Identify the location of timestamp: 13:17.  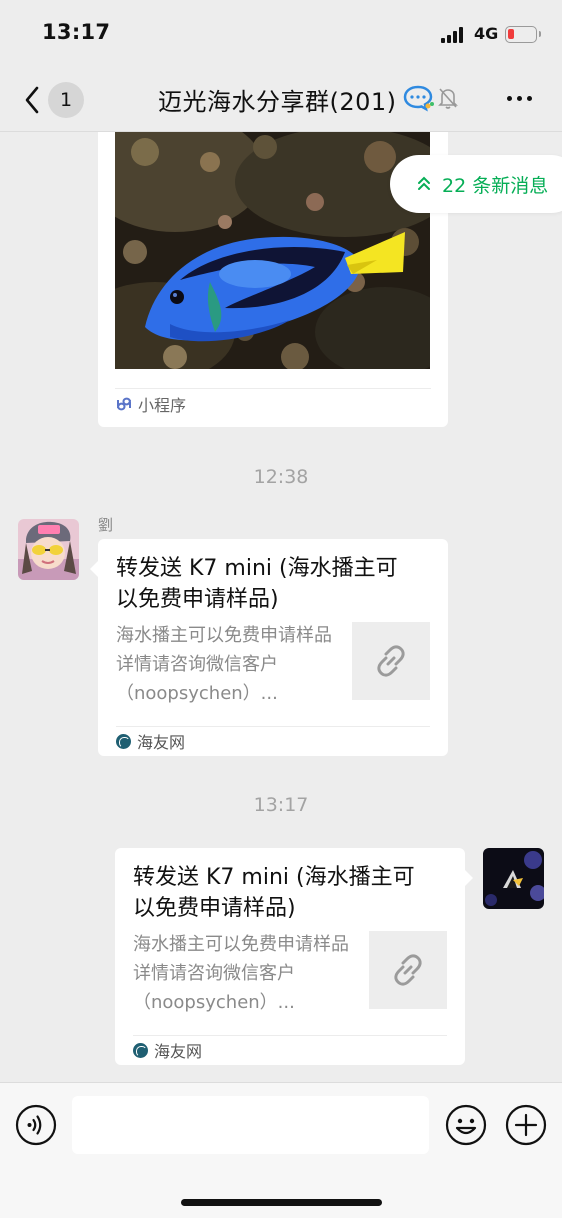
(281, 805).